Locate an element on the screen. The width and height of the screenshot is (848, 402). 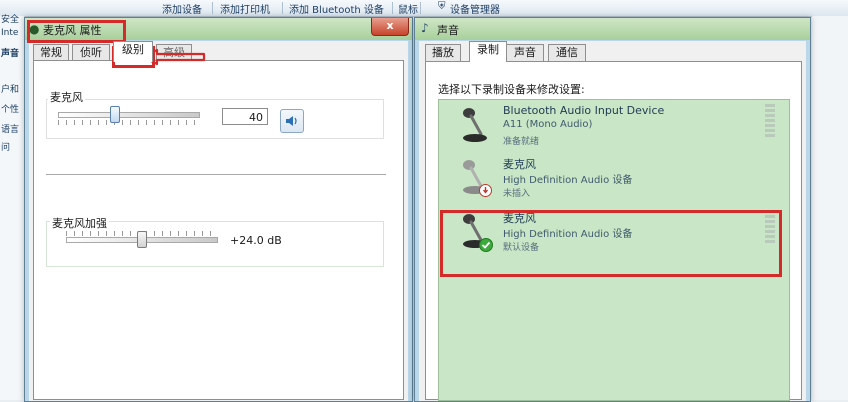
nav-item: 声音 is located at coordinates (10, 52).